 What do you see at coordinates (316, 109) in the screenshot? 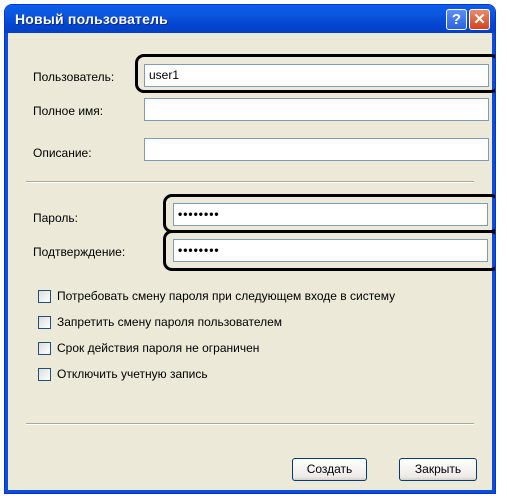
I see `fullname-field` at bounding box center [316, 109].